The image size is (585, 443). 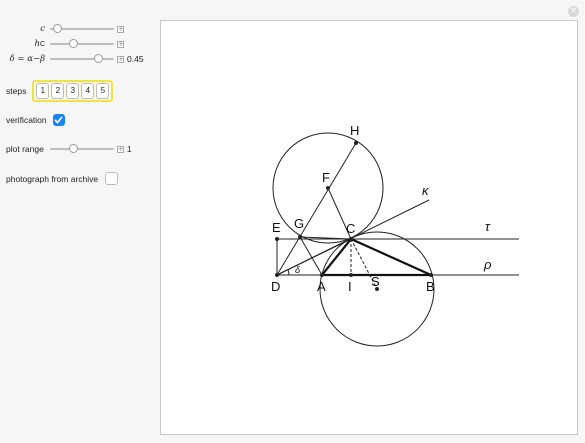 What do you see at coordinates (276, 227) in the screenshot?
I see `label-E: E` at bounding box center [276, 227].